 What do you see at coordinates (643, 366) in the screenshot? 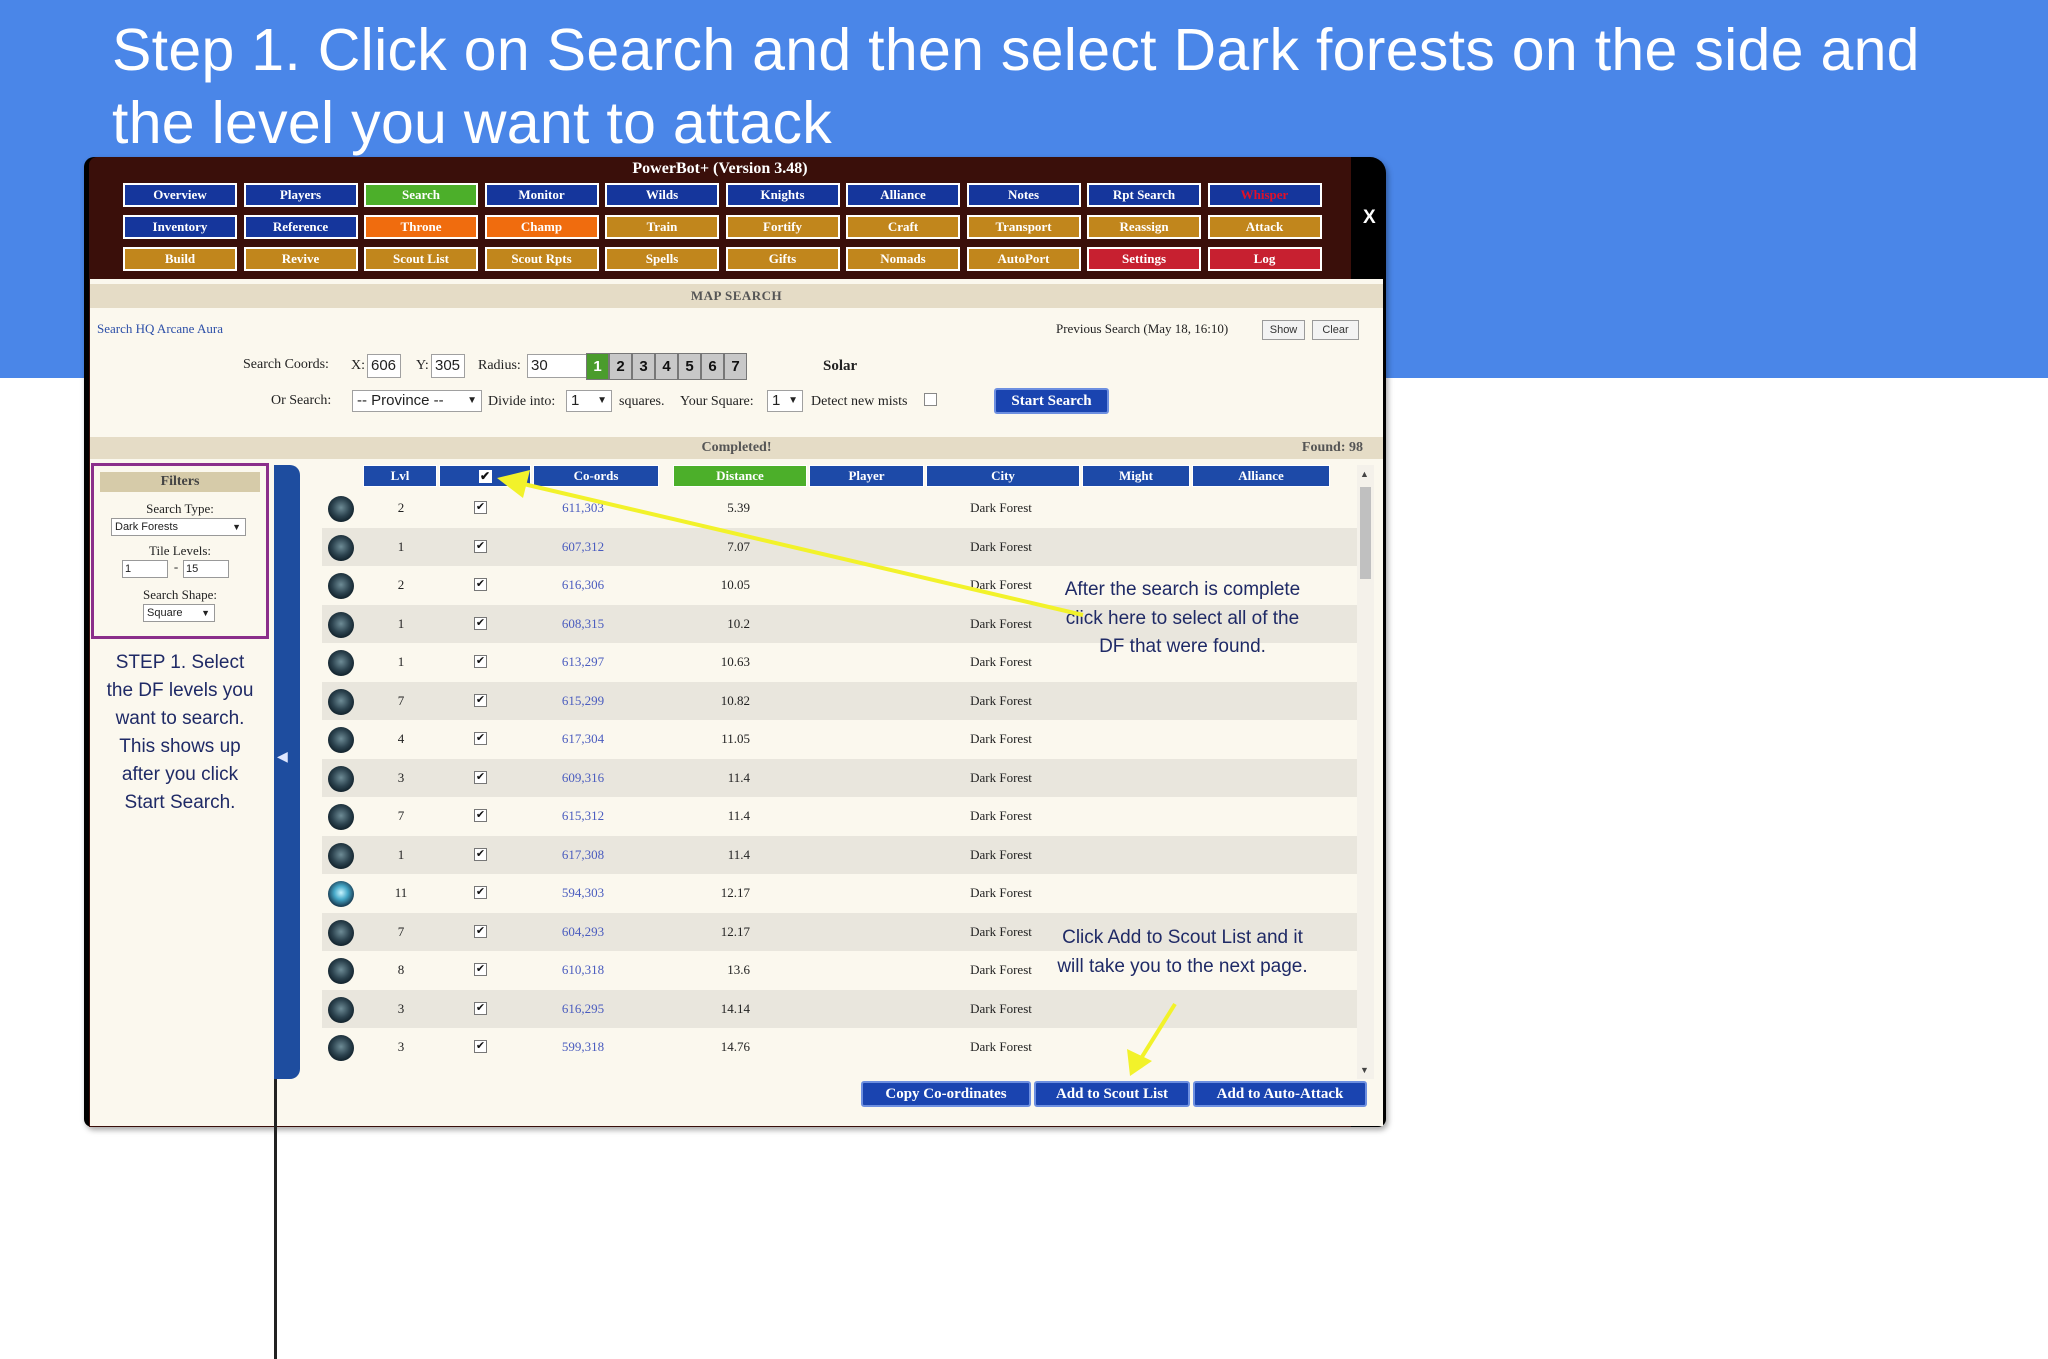
I see `level-button-3: 3` at bounding box center [643, 366].